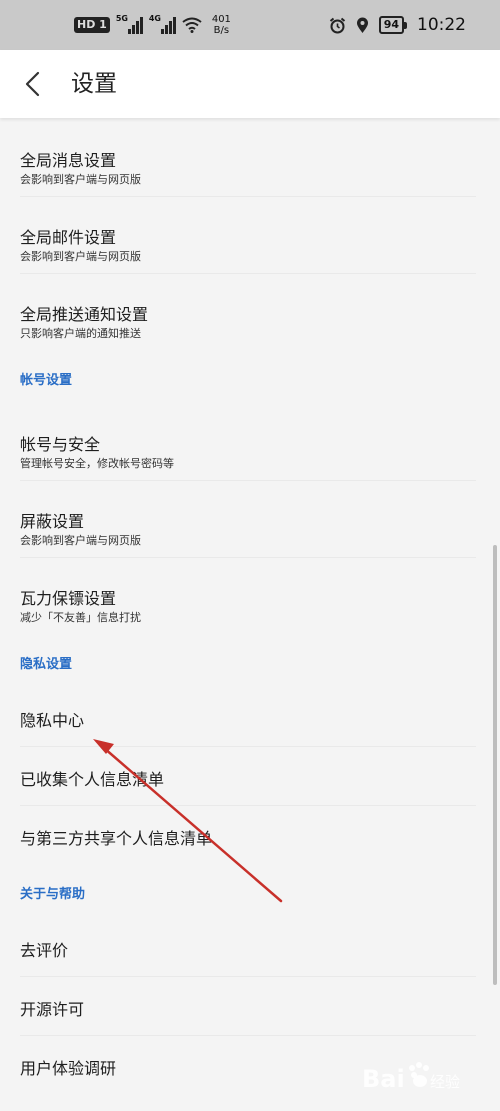 This screenshot has width=500, height=1111. I want to click on signal-5g-label: 5G, so click(121, 18).